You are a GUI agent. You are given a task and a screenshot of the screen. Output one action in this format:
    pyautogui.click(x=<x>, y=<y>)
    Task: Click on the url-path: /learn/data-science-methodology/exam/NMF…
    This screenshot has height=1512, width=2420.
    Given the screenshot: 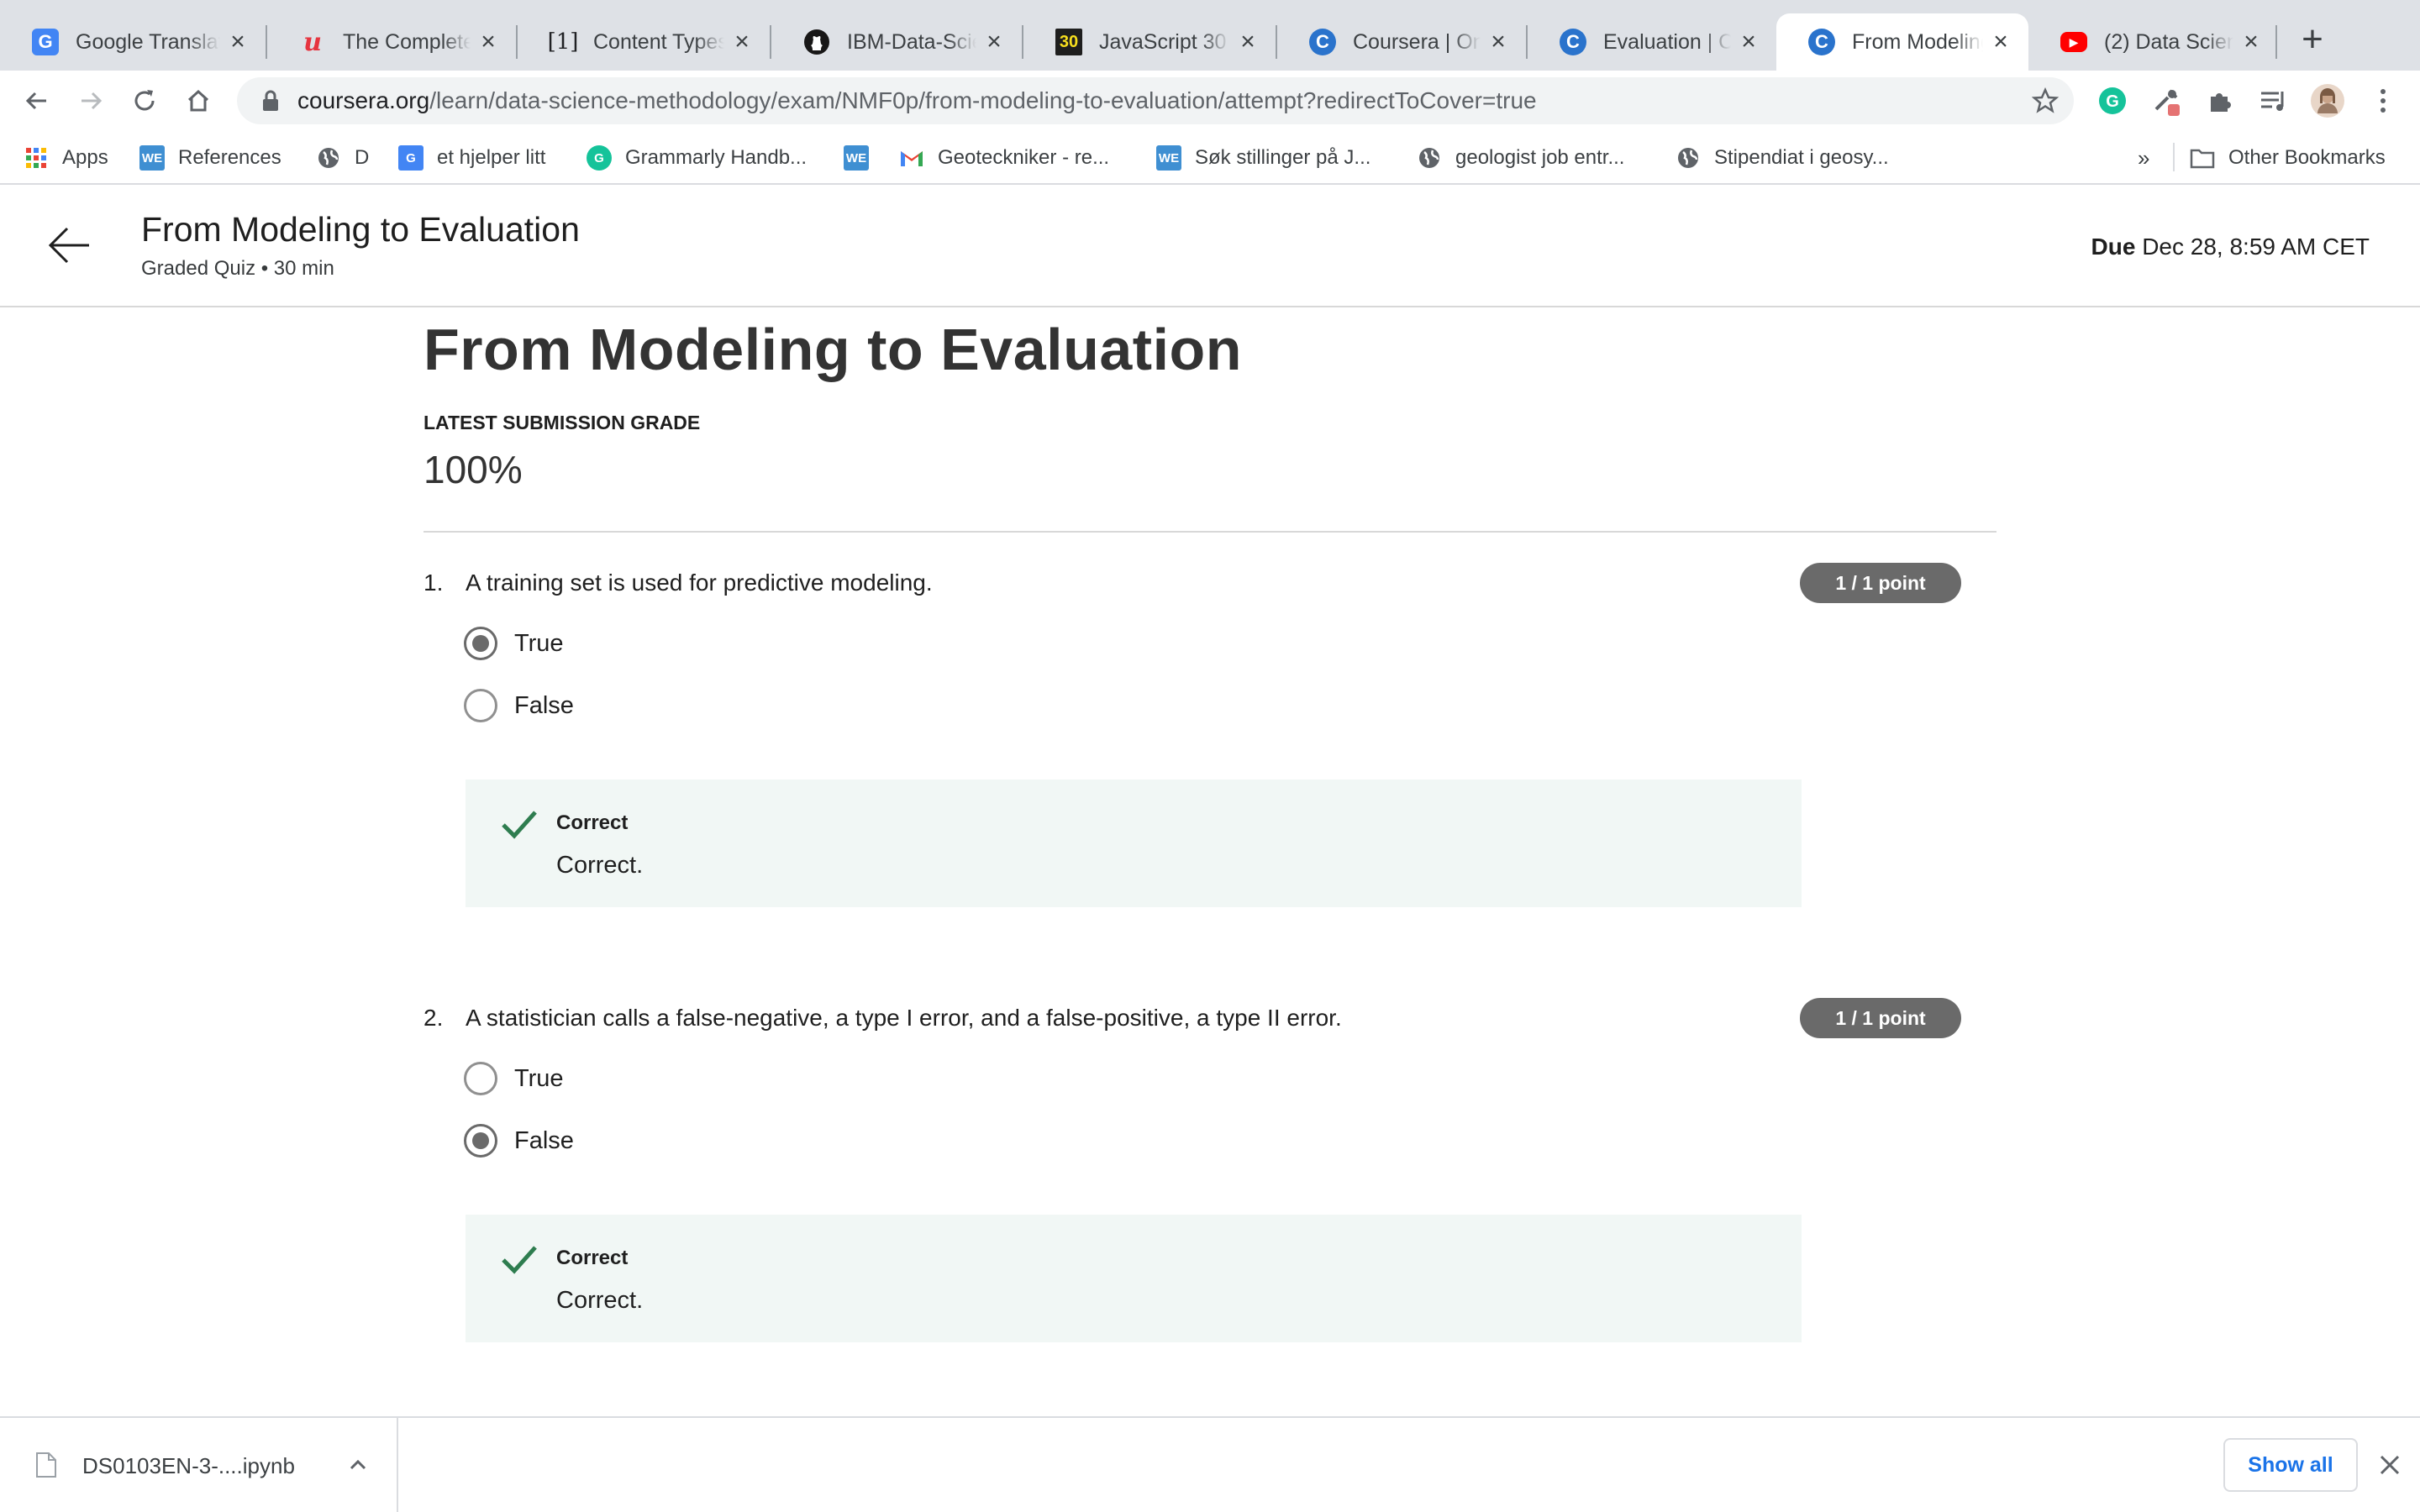 What is the action you would take?
    pyautogui.click(x=983, y=100)
    